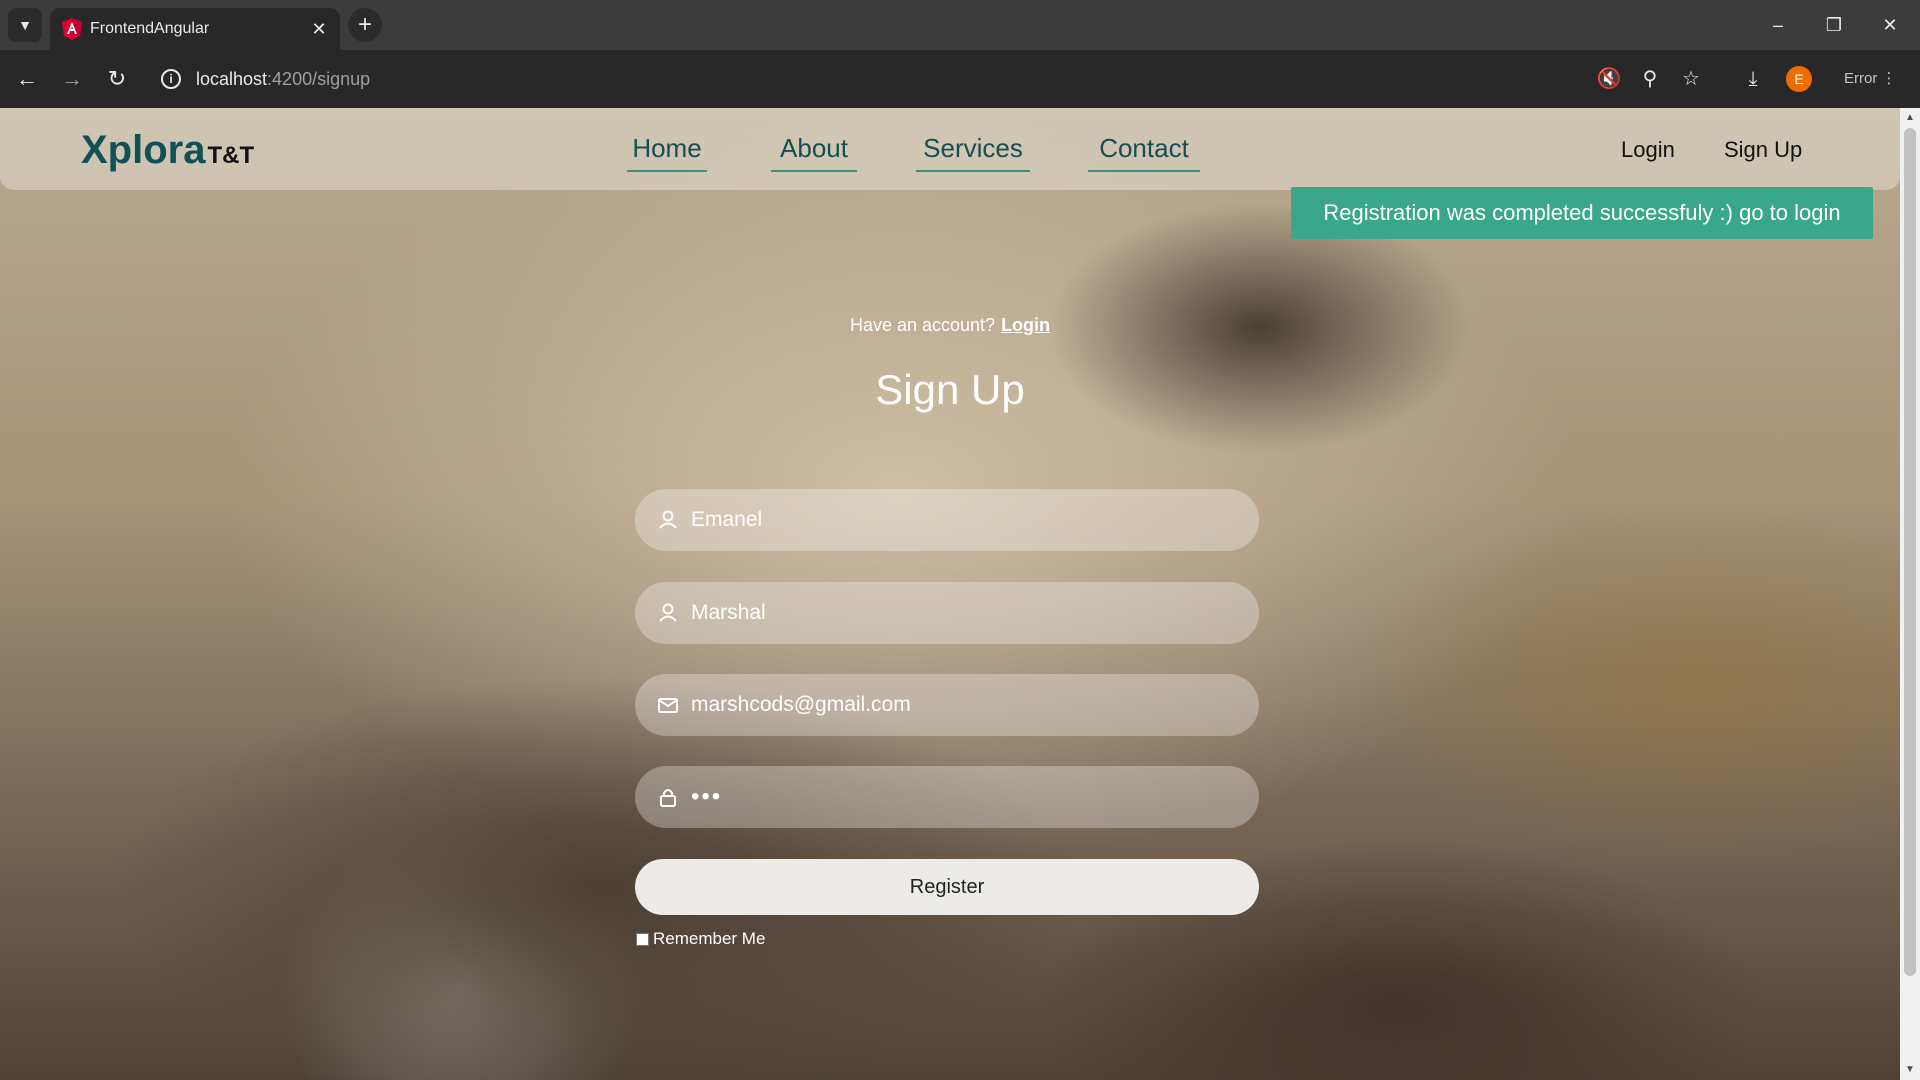 The image size is (1920, 1080). Describe the element at coordinates (1144, 150) in the screenshot. I see `nav-link-contact: Contact` at that location.